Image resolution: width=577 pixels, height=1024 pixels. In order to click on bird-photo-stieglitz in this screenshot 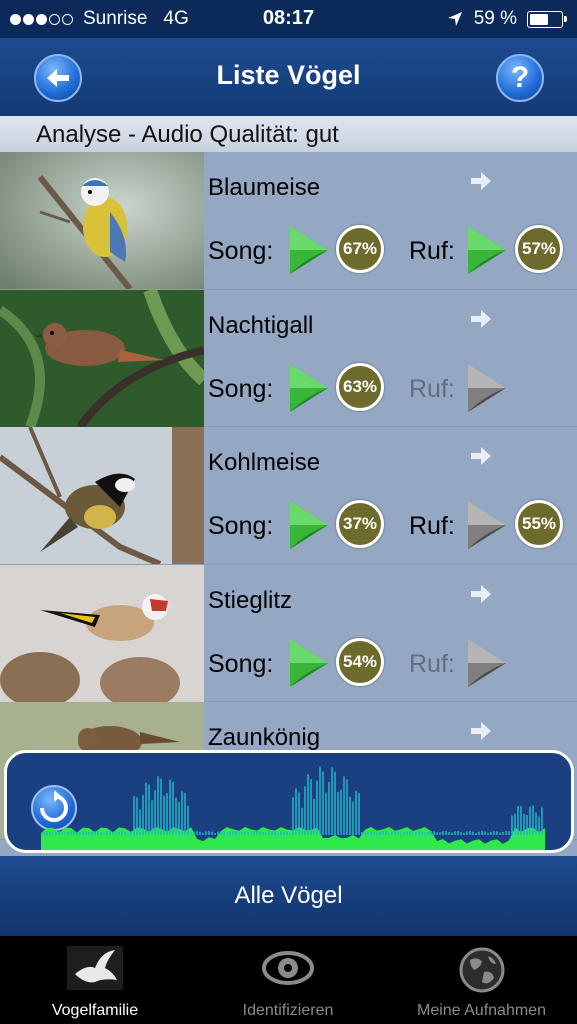, I will do `click(102, 633)`.